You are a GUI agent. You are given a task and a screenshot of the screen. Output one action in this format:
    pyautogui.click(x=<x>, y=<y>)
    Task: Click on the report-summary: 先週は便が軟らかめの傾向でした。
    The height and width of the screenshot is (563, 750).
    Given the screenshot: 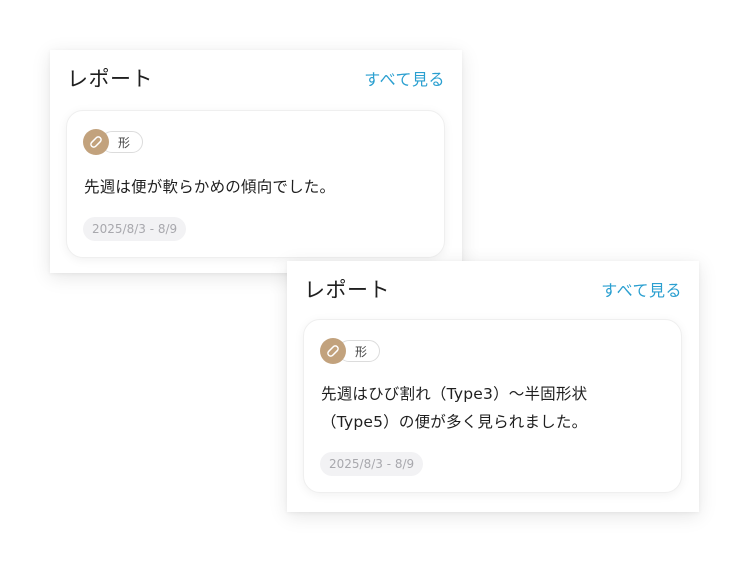 What is the action you would take?
    pyautogui.click(x=210, y=187)
    